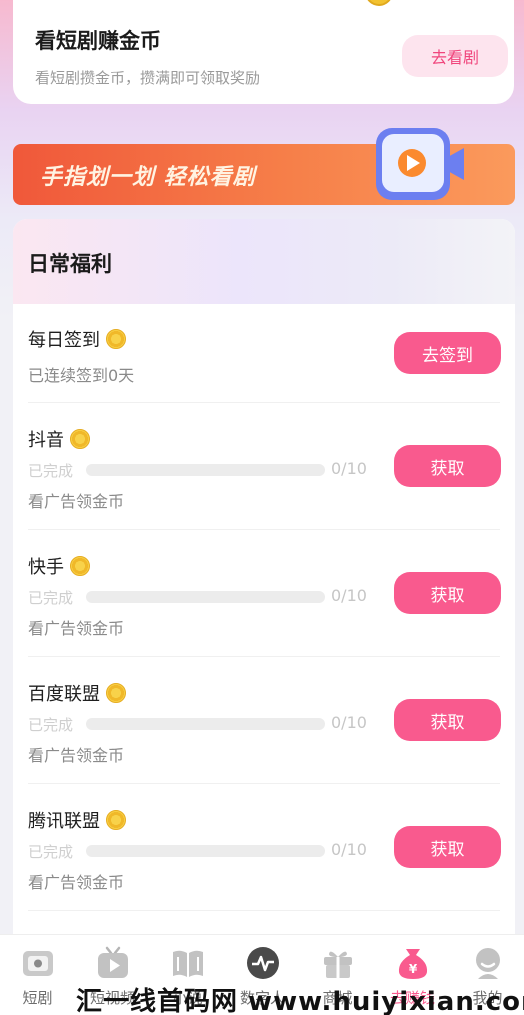 This screenshot has height=1015, width=524. I want to click on task-title-row: 百度联盟, so click(77, 693).